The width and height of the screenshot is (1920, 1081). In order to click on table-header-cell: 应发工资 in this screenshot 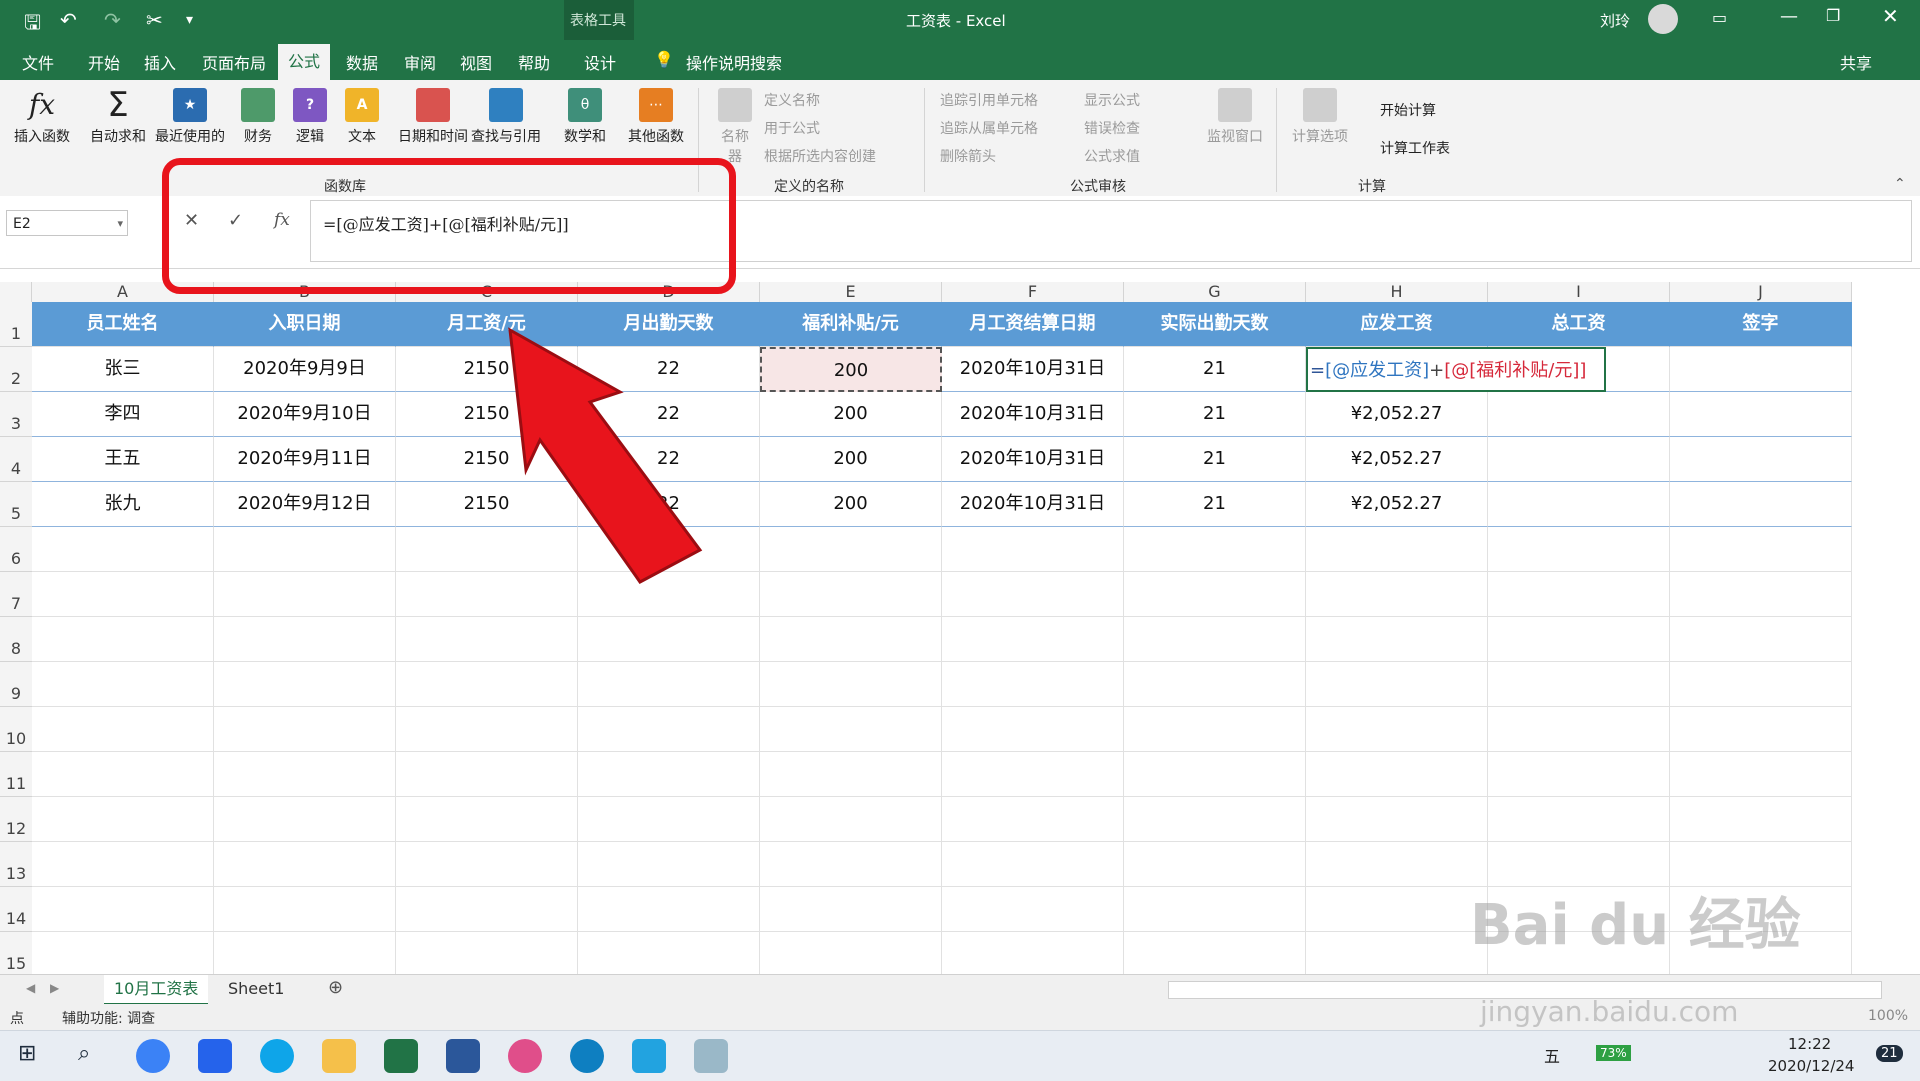, I will do `click(1397, 324)`.